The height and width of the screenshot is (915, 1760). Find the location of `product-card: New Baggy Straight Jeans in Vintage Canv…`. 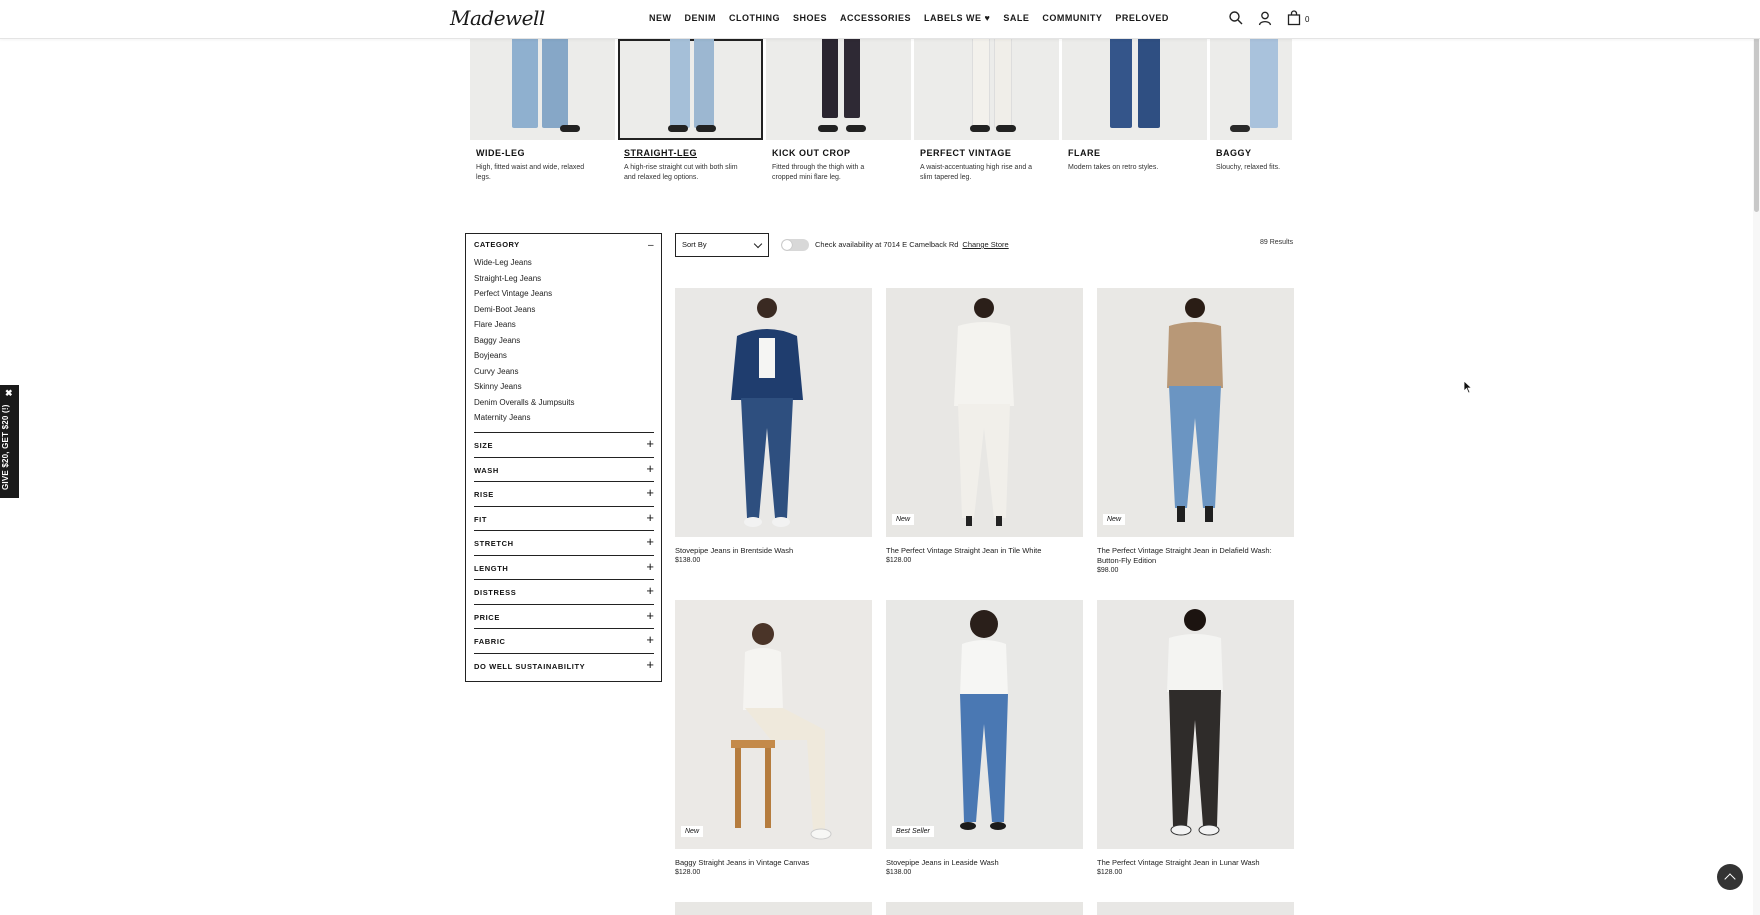

product-card: New Baggy Straight Jeans in Vintage Canv… is located at coordinates (773, 738).